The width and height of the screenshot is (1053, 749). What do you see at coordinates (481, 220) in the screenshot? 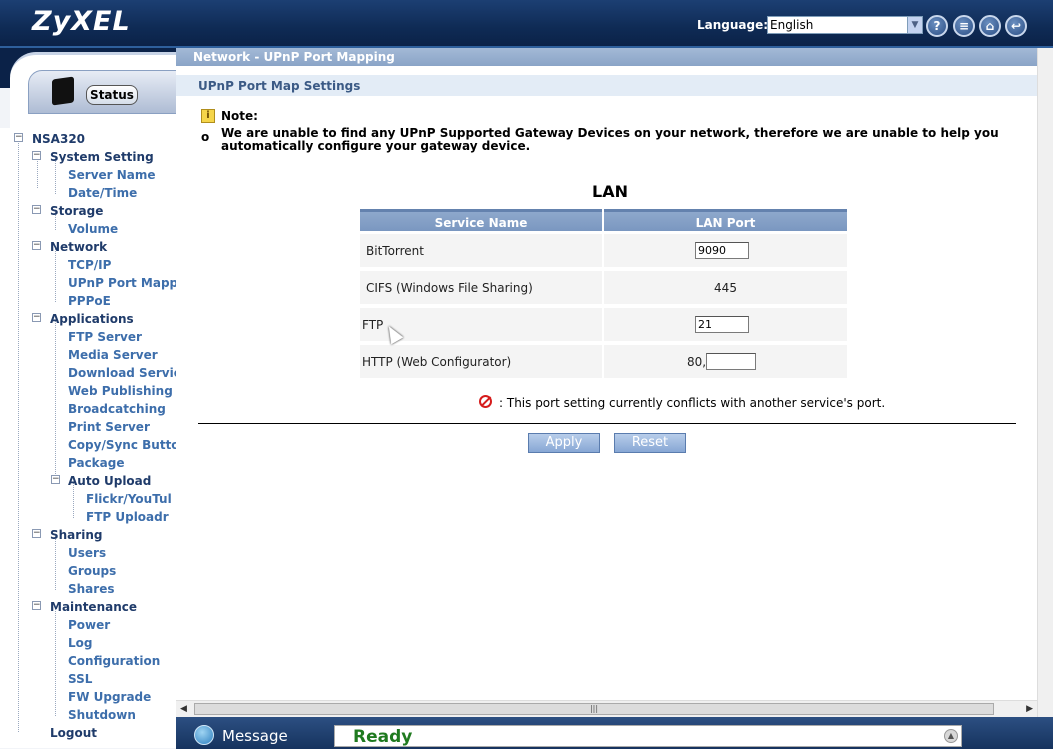
I see `column-header-service: Service Name` at bounding box center [481, 220].